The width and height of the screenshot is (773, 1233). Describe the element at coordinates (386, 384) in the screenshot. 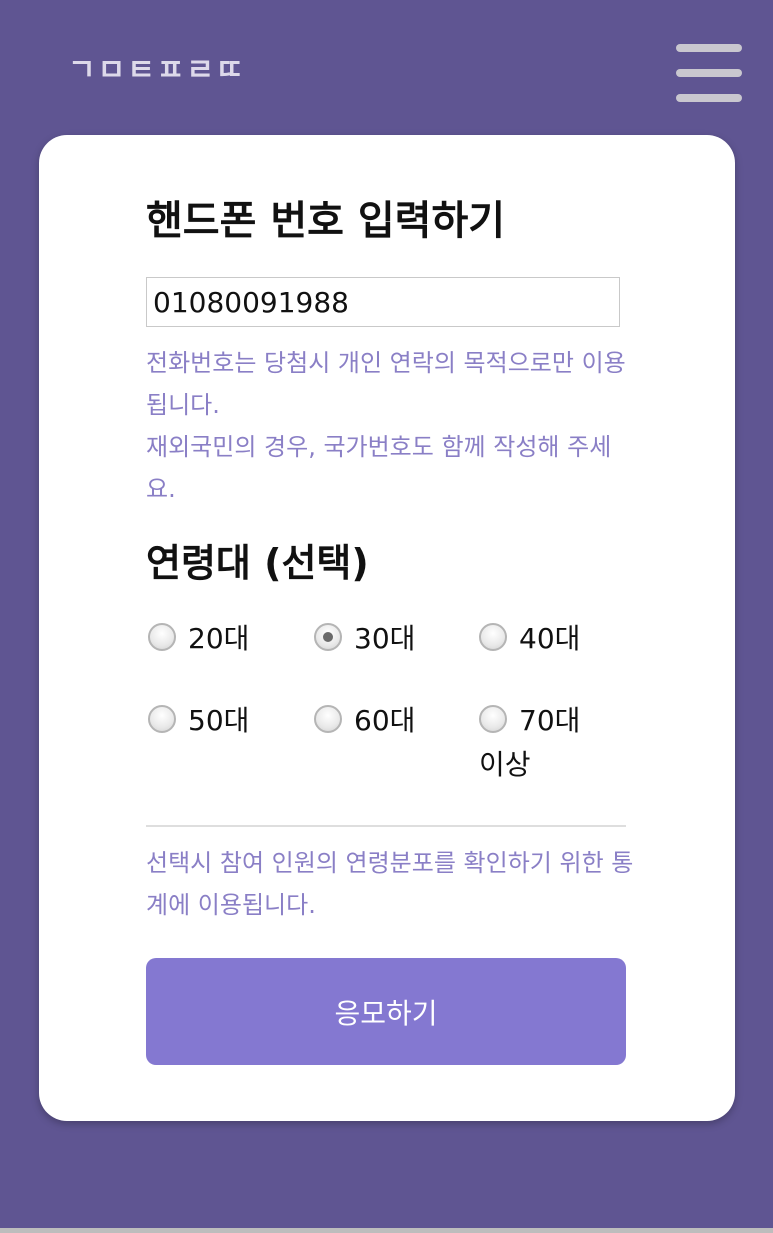

I see `phone-notice-line1: 전화번호는 당첨시 개인 연락의 목적으로만 이용됩니다.` at that location.